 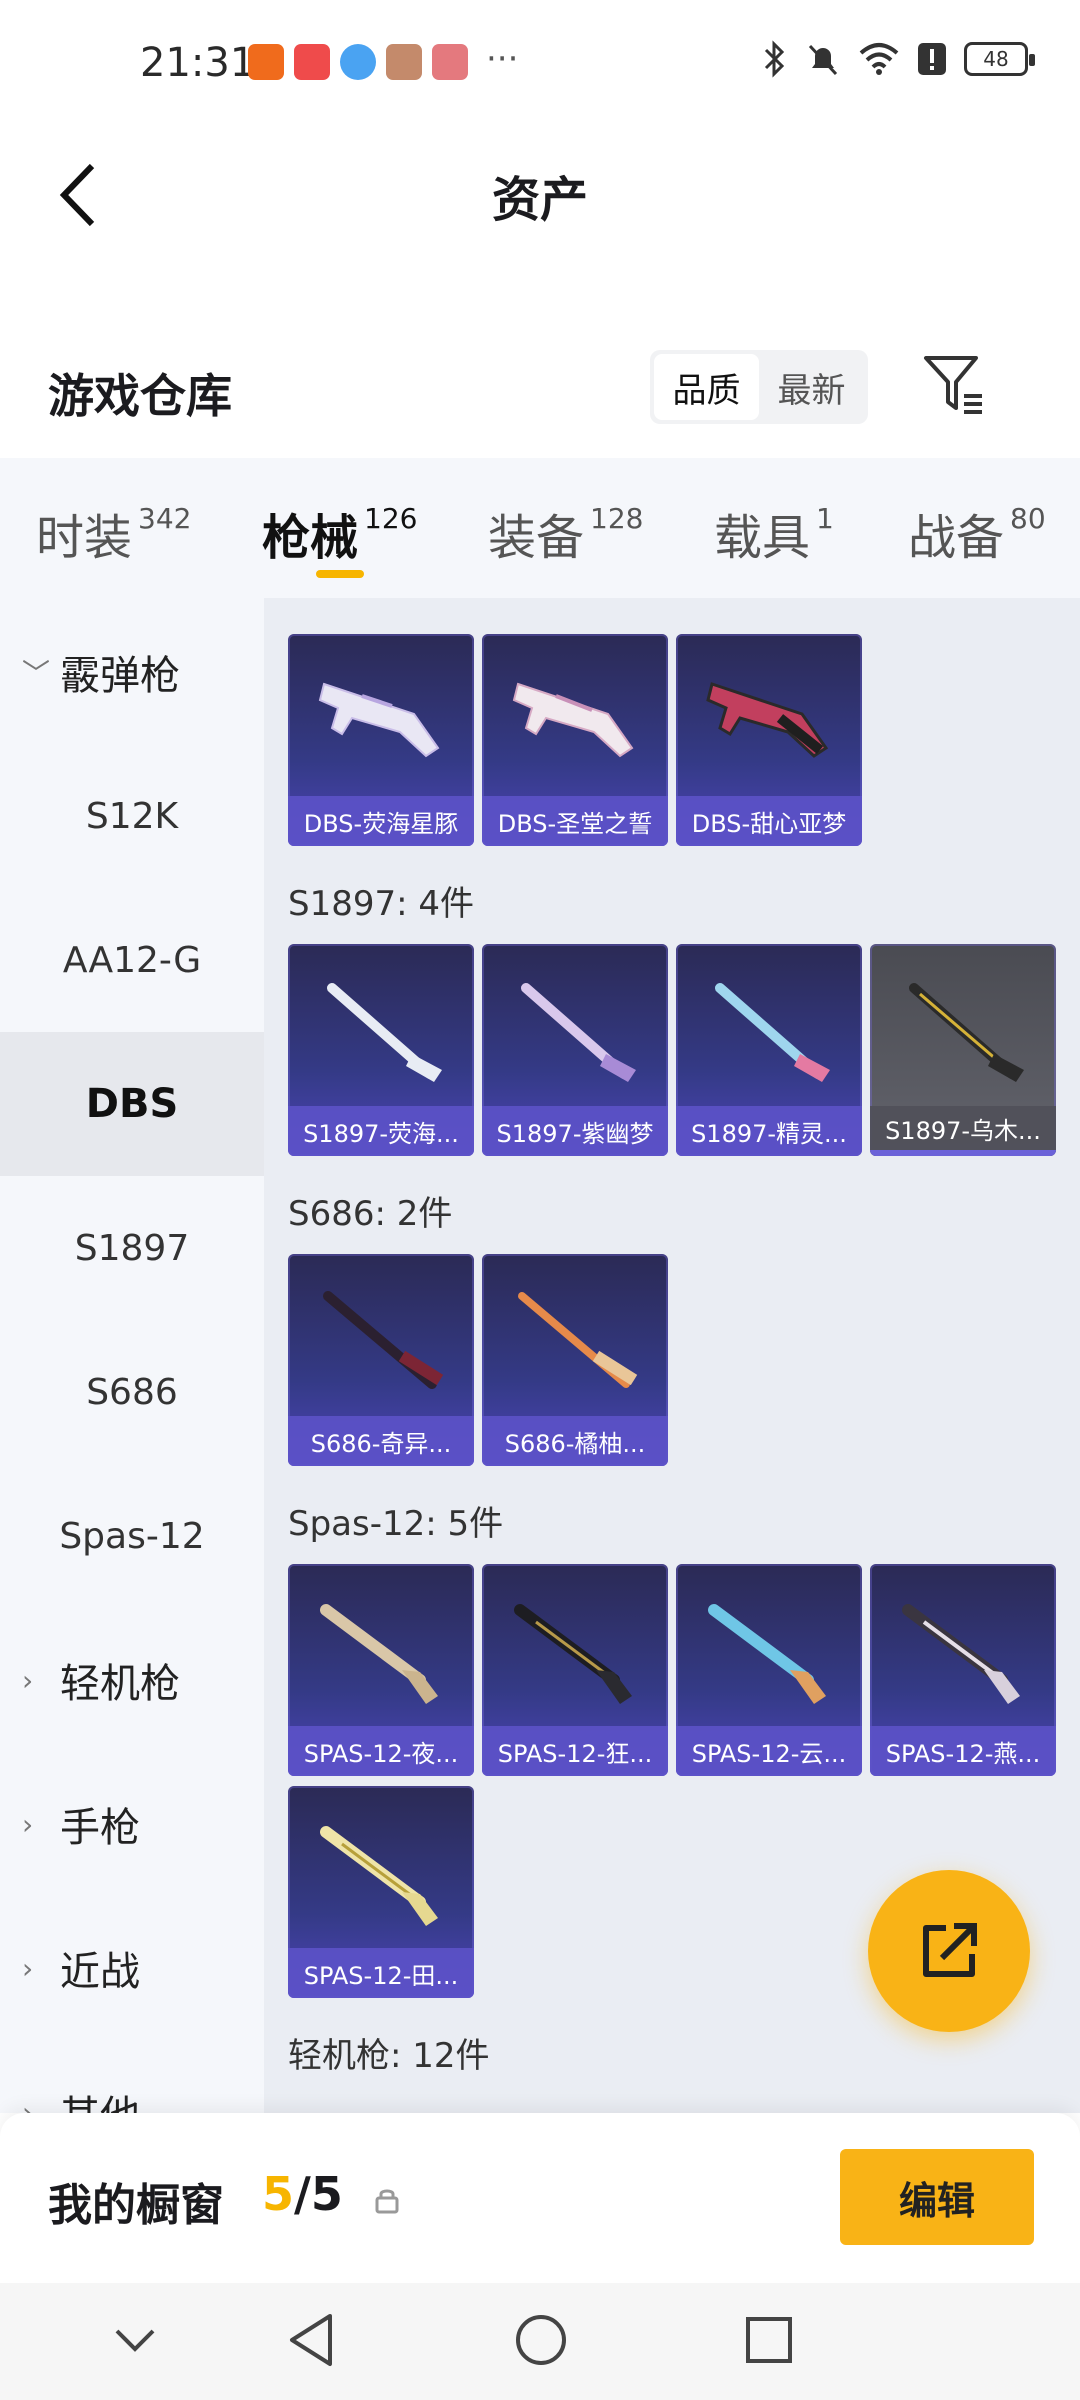 I want to click on showcase-current: 5, so click(x=278, y=2194).